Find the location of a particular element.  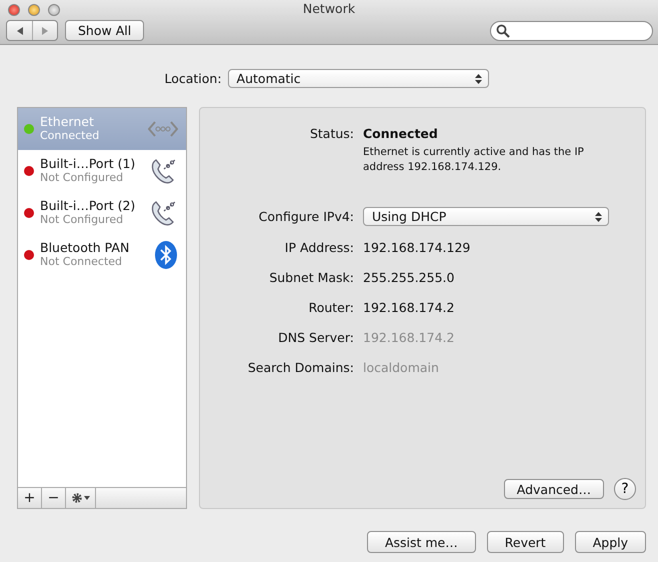

configure-select: Using DHCP is located at coordinates (486, 216).